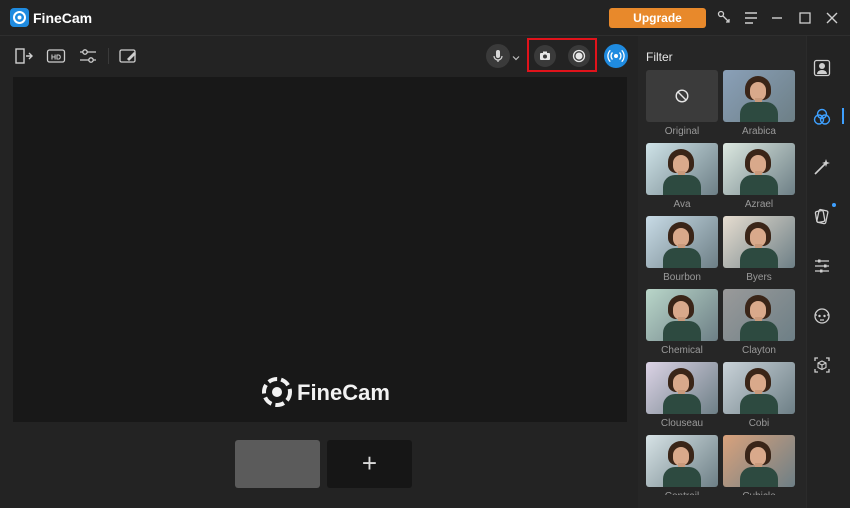  I want to click on avatar-icon, so click(822, 316).